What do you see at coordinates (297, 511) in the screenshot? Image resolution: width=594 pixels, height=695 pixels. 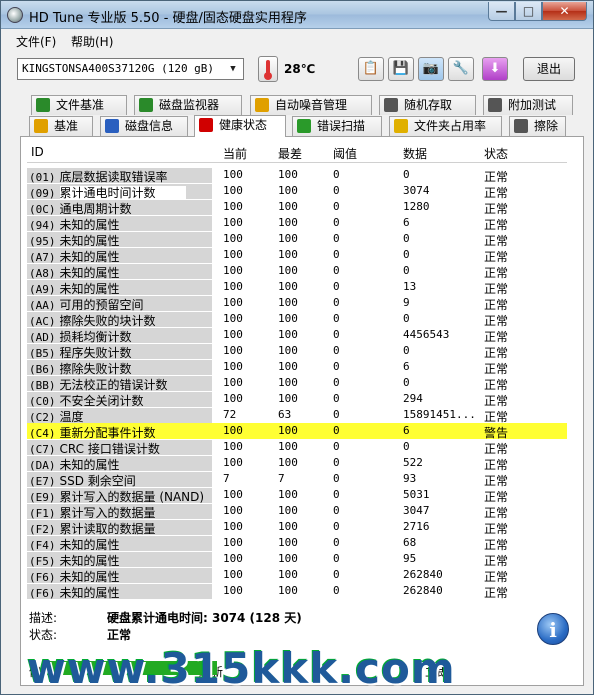 I see `table-row: (F1) 累计写入的数据量 100 100 0 3047 正常` at bounding box center [297, 511].